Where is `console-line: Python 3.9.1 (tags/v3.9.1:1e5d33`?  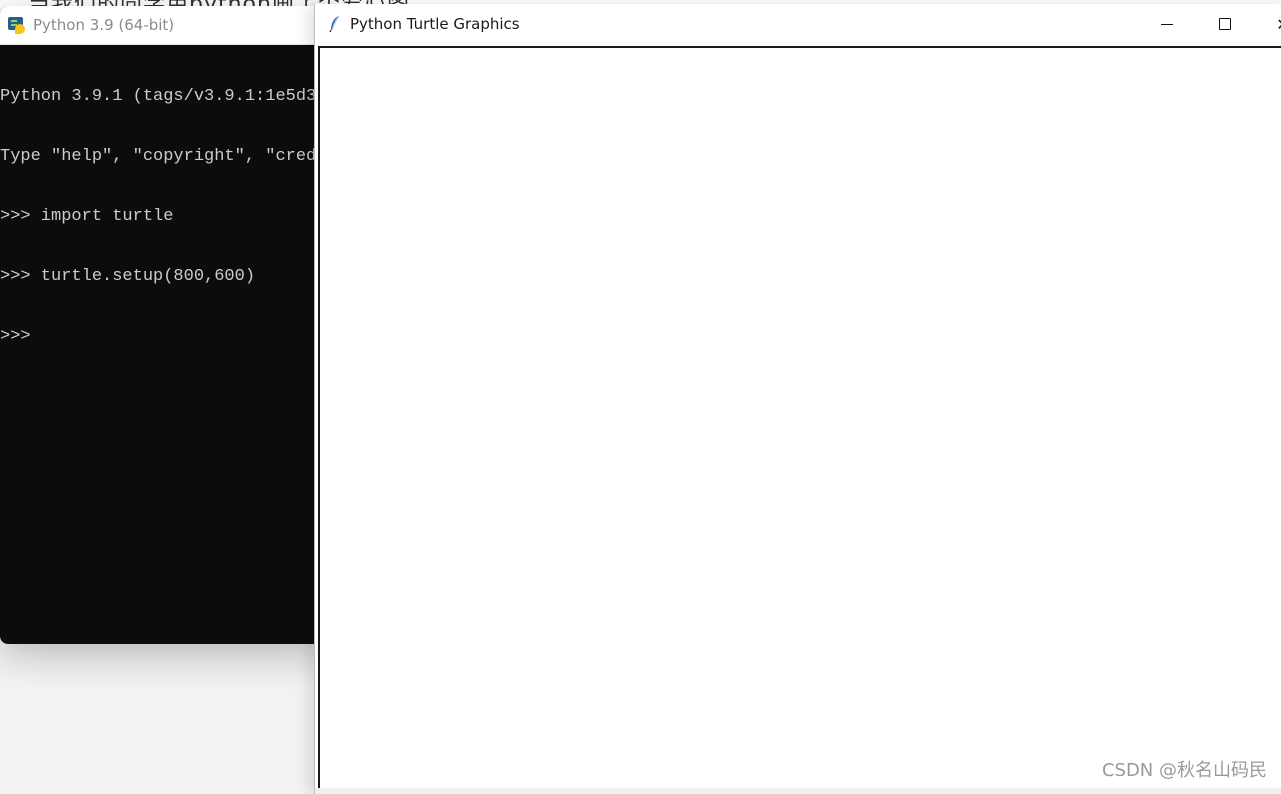
console-line: Python 3.9.1 (tags/v3.9.1:1e5d33 is located at coordinates (163, 96).